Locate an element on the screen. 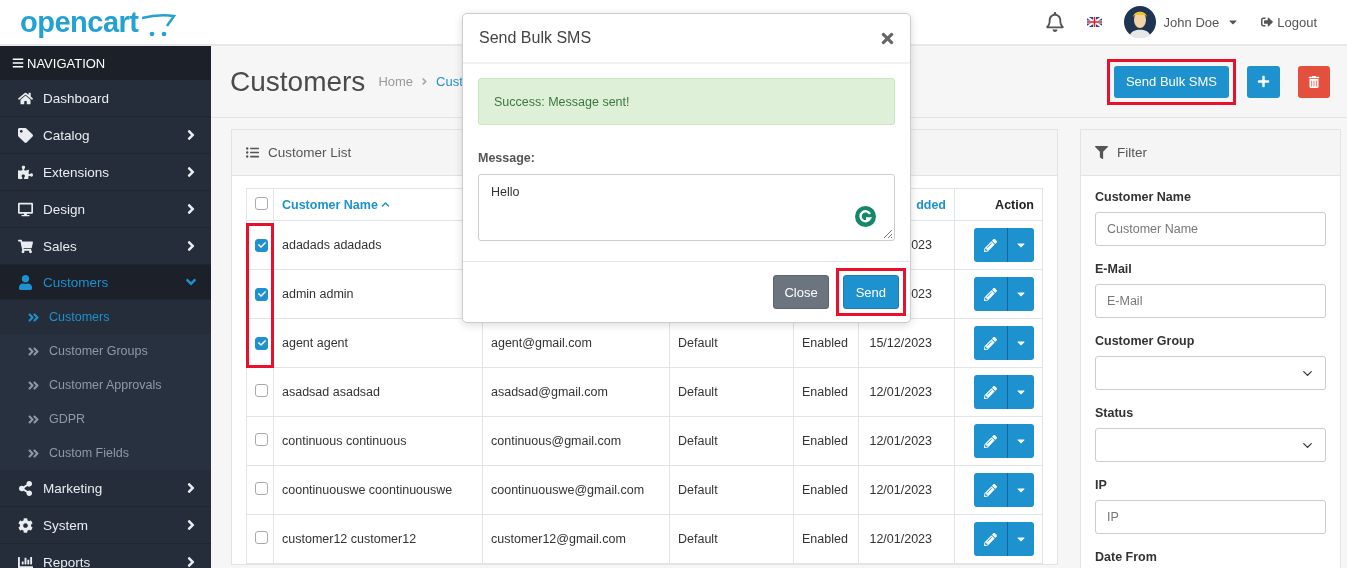 Image resolution: width=1347 pixels, height=568 pixels. logo: opencart is located at coordinates (79, 22).